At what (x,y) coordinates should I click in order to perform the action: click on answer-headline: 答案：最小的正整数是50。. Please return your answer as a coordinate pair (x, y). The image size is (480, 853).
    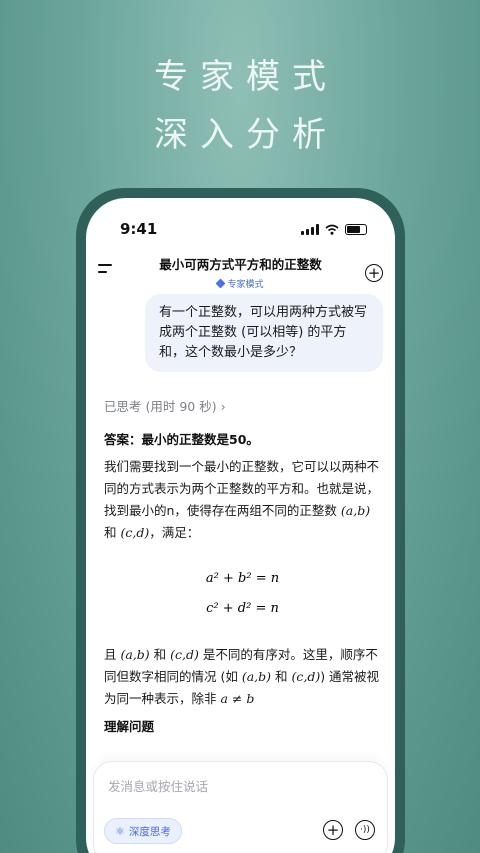
    Looking at the image, I should click on (181, 439).